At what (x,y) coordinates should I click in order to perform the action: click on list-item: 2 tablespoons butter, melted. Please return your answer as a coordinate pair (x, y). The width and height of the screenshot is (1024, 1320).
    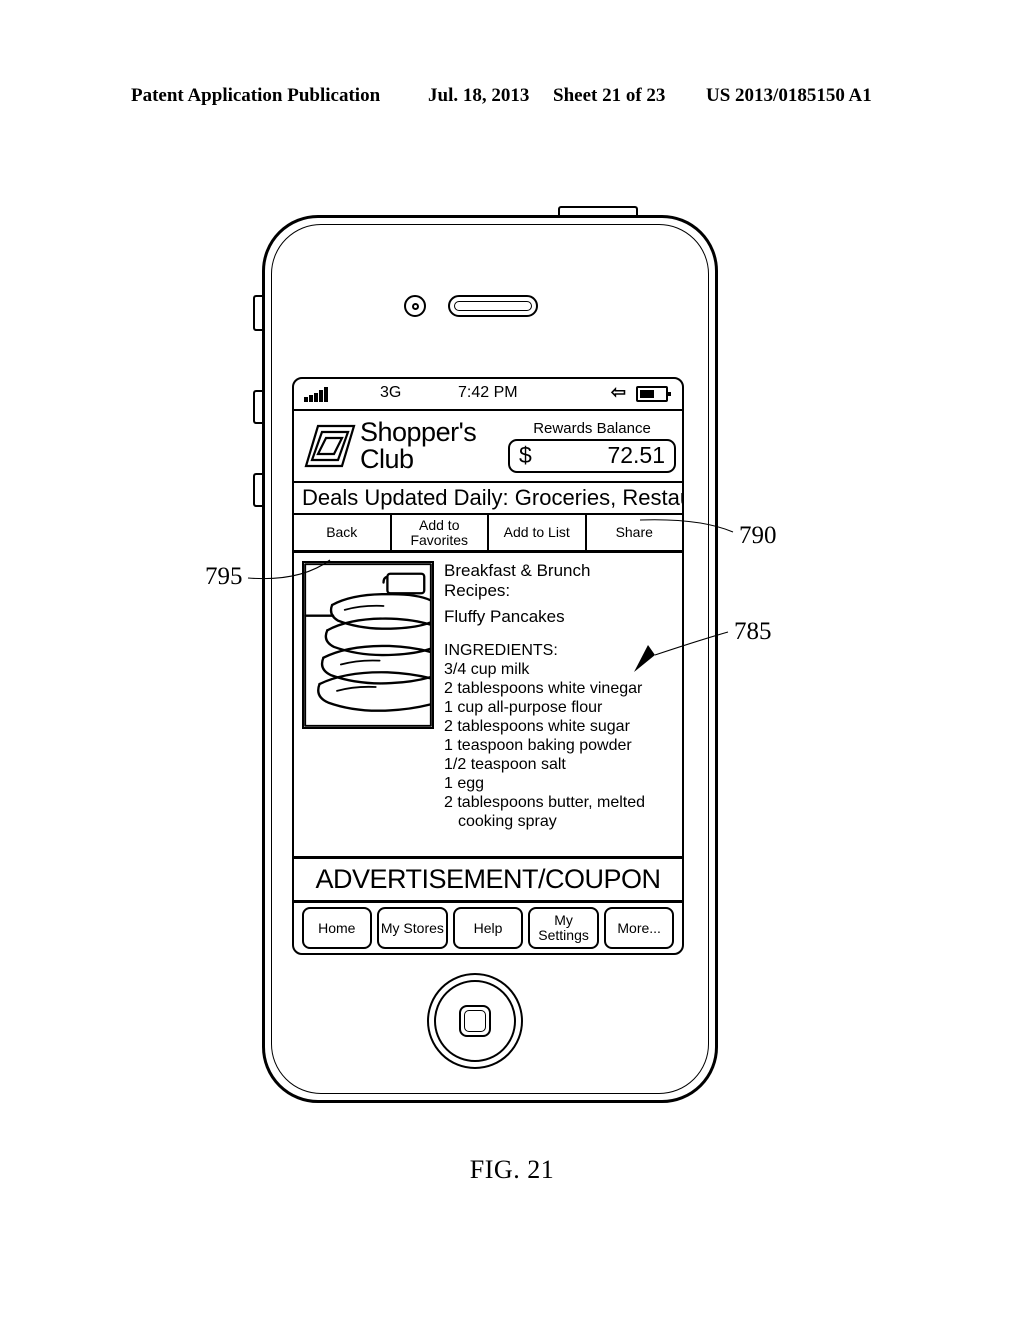
    Looking at the image, I should click on (545, 802).